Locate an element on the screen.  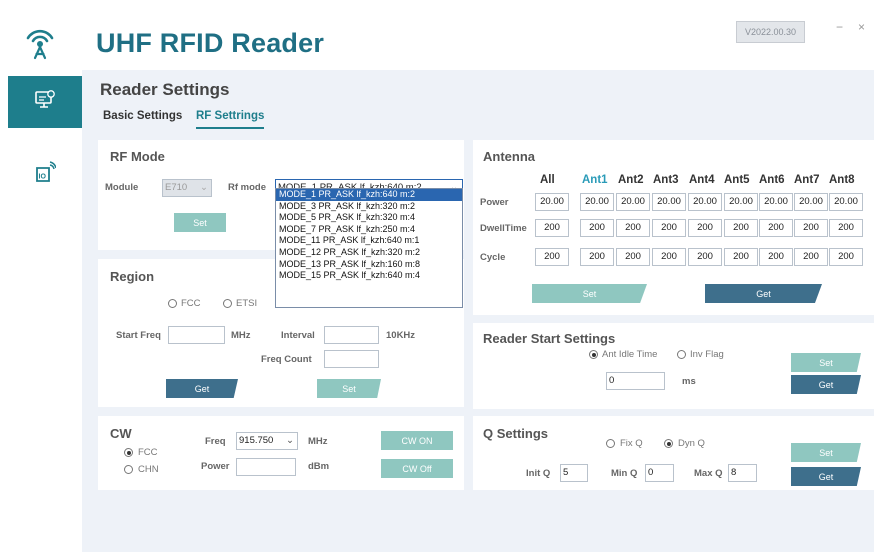
rf-mode-title: RF Mode is located at coordinates (137, 156).